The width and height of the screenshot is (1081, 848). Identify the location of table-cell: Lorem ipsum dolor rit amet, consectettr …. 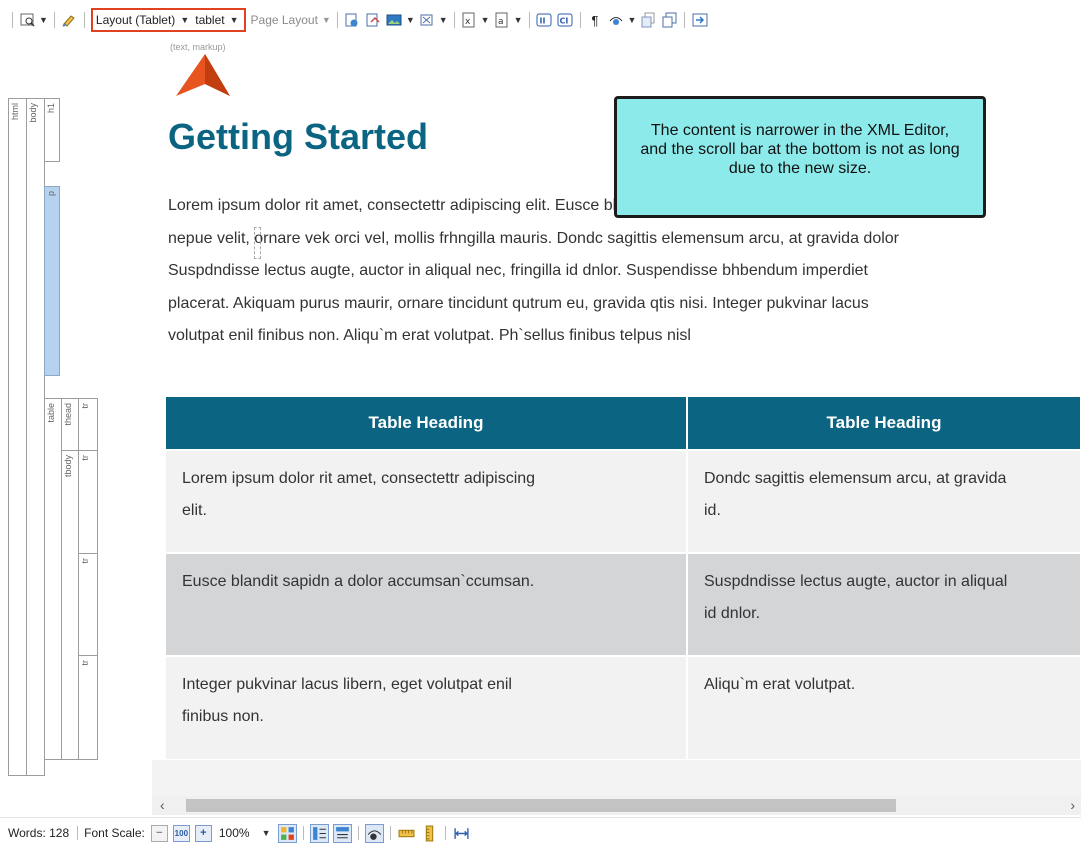
(427, 501).